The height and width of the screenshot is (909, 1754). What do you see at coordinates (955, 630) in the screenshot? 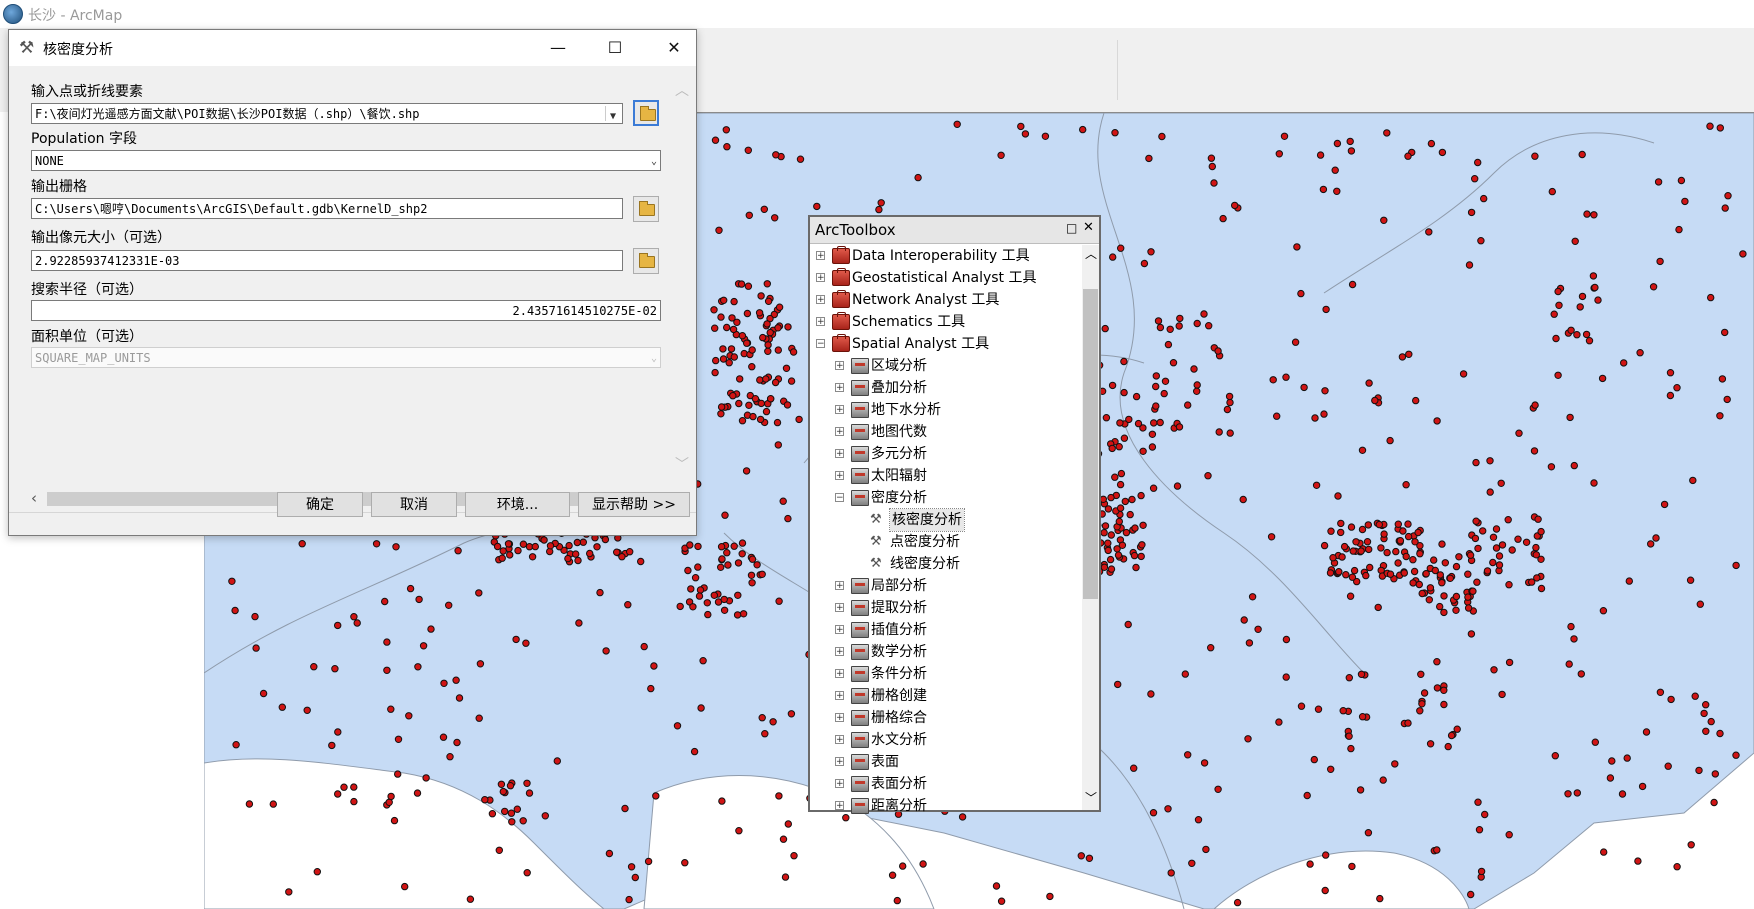
I see `toolbox-tree-item: + 插值分析` at bounding box center [955, 630].